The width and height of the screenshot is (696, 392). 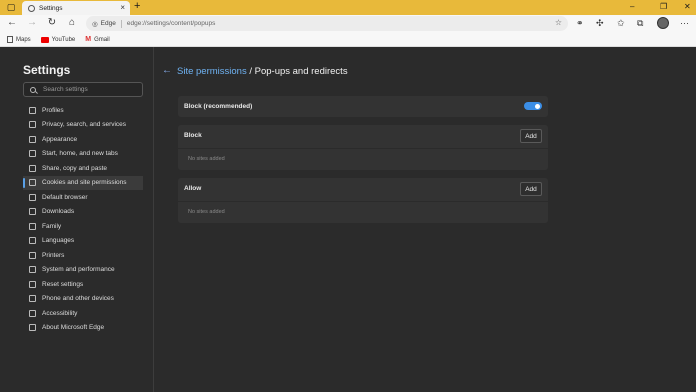 What do you see at coordinates (32, 22) in the screenshot?
I see `forward-button: →` at bounding box center [32, 22].